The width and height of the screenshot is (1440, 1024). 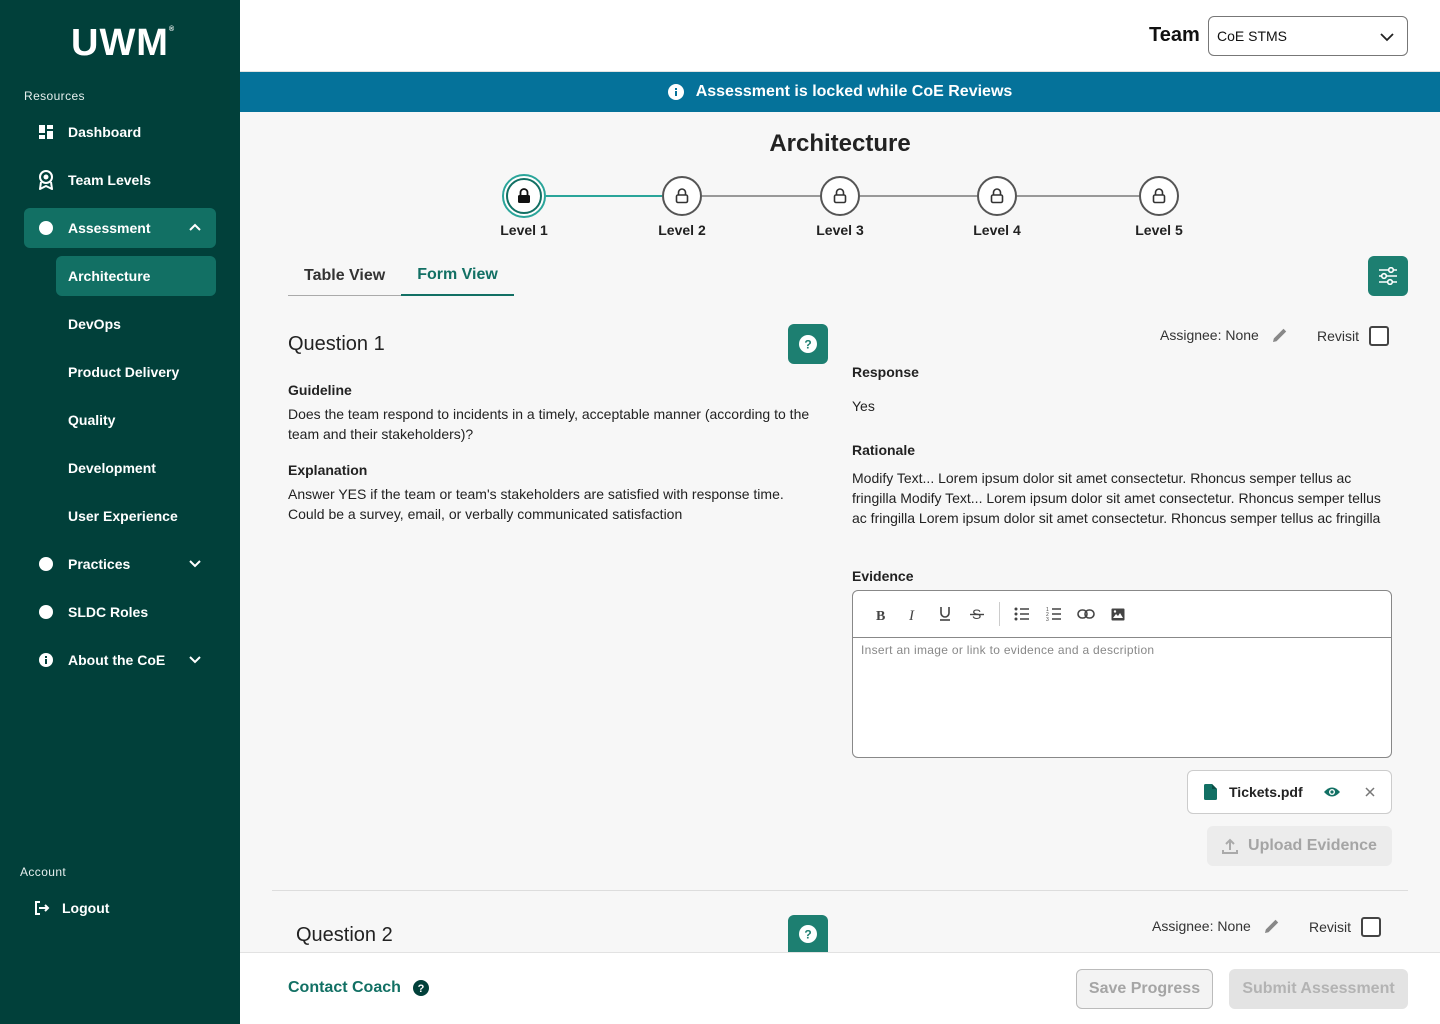 What do you see at coordinates (977, 614) in the screenshot?
I see `strikethrough-icon: S` at bounding box center [977, 614].